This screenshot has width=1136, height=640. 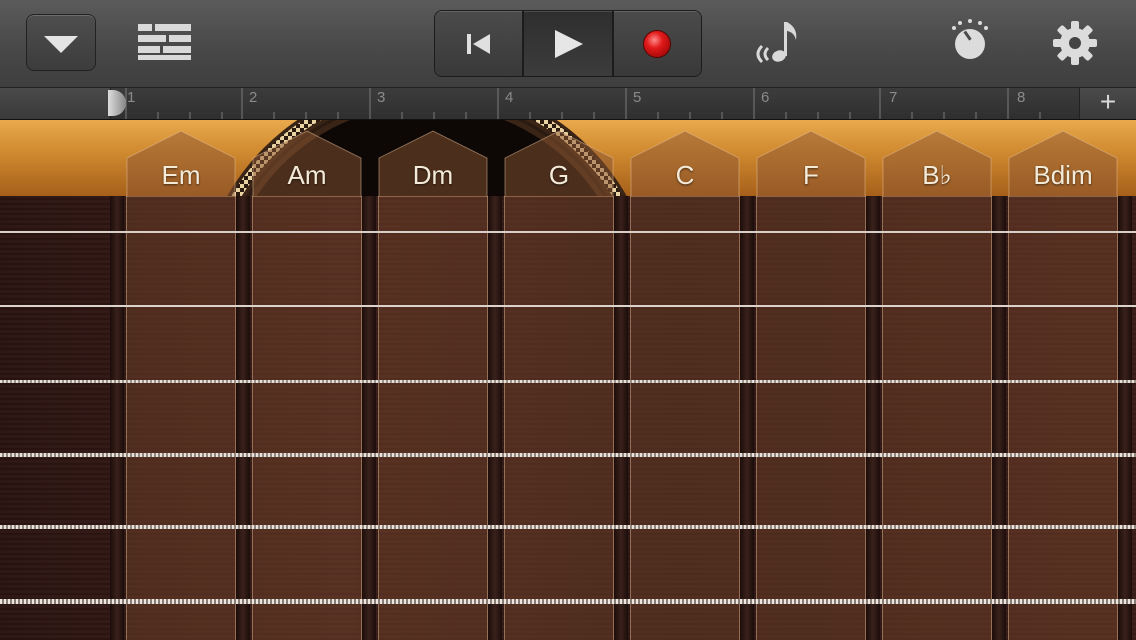 I want to click on musical-note-icon, so click(x=778, y=43).